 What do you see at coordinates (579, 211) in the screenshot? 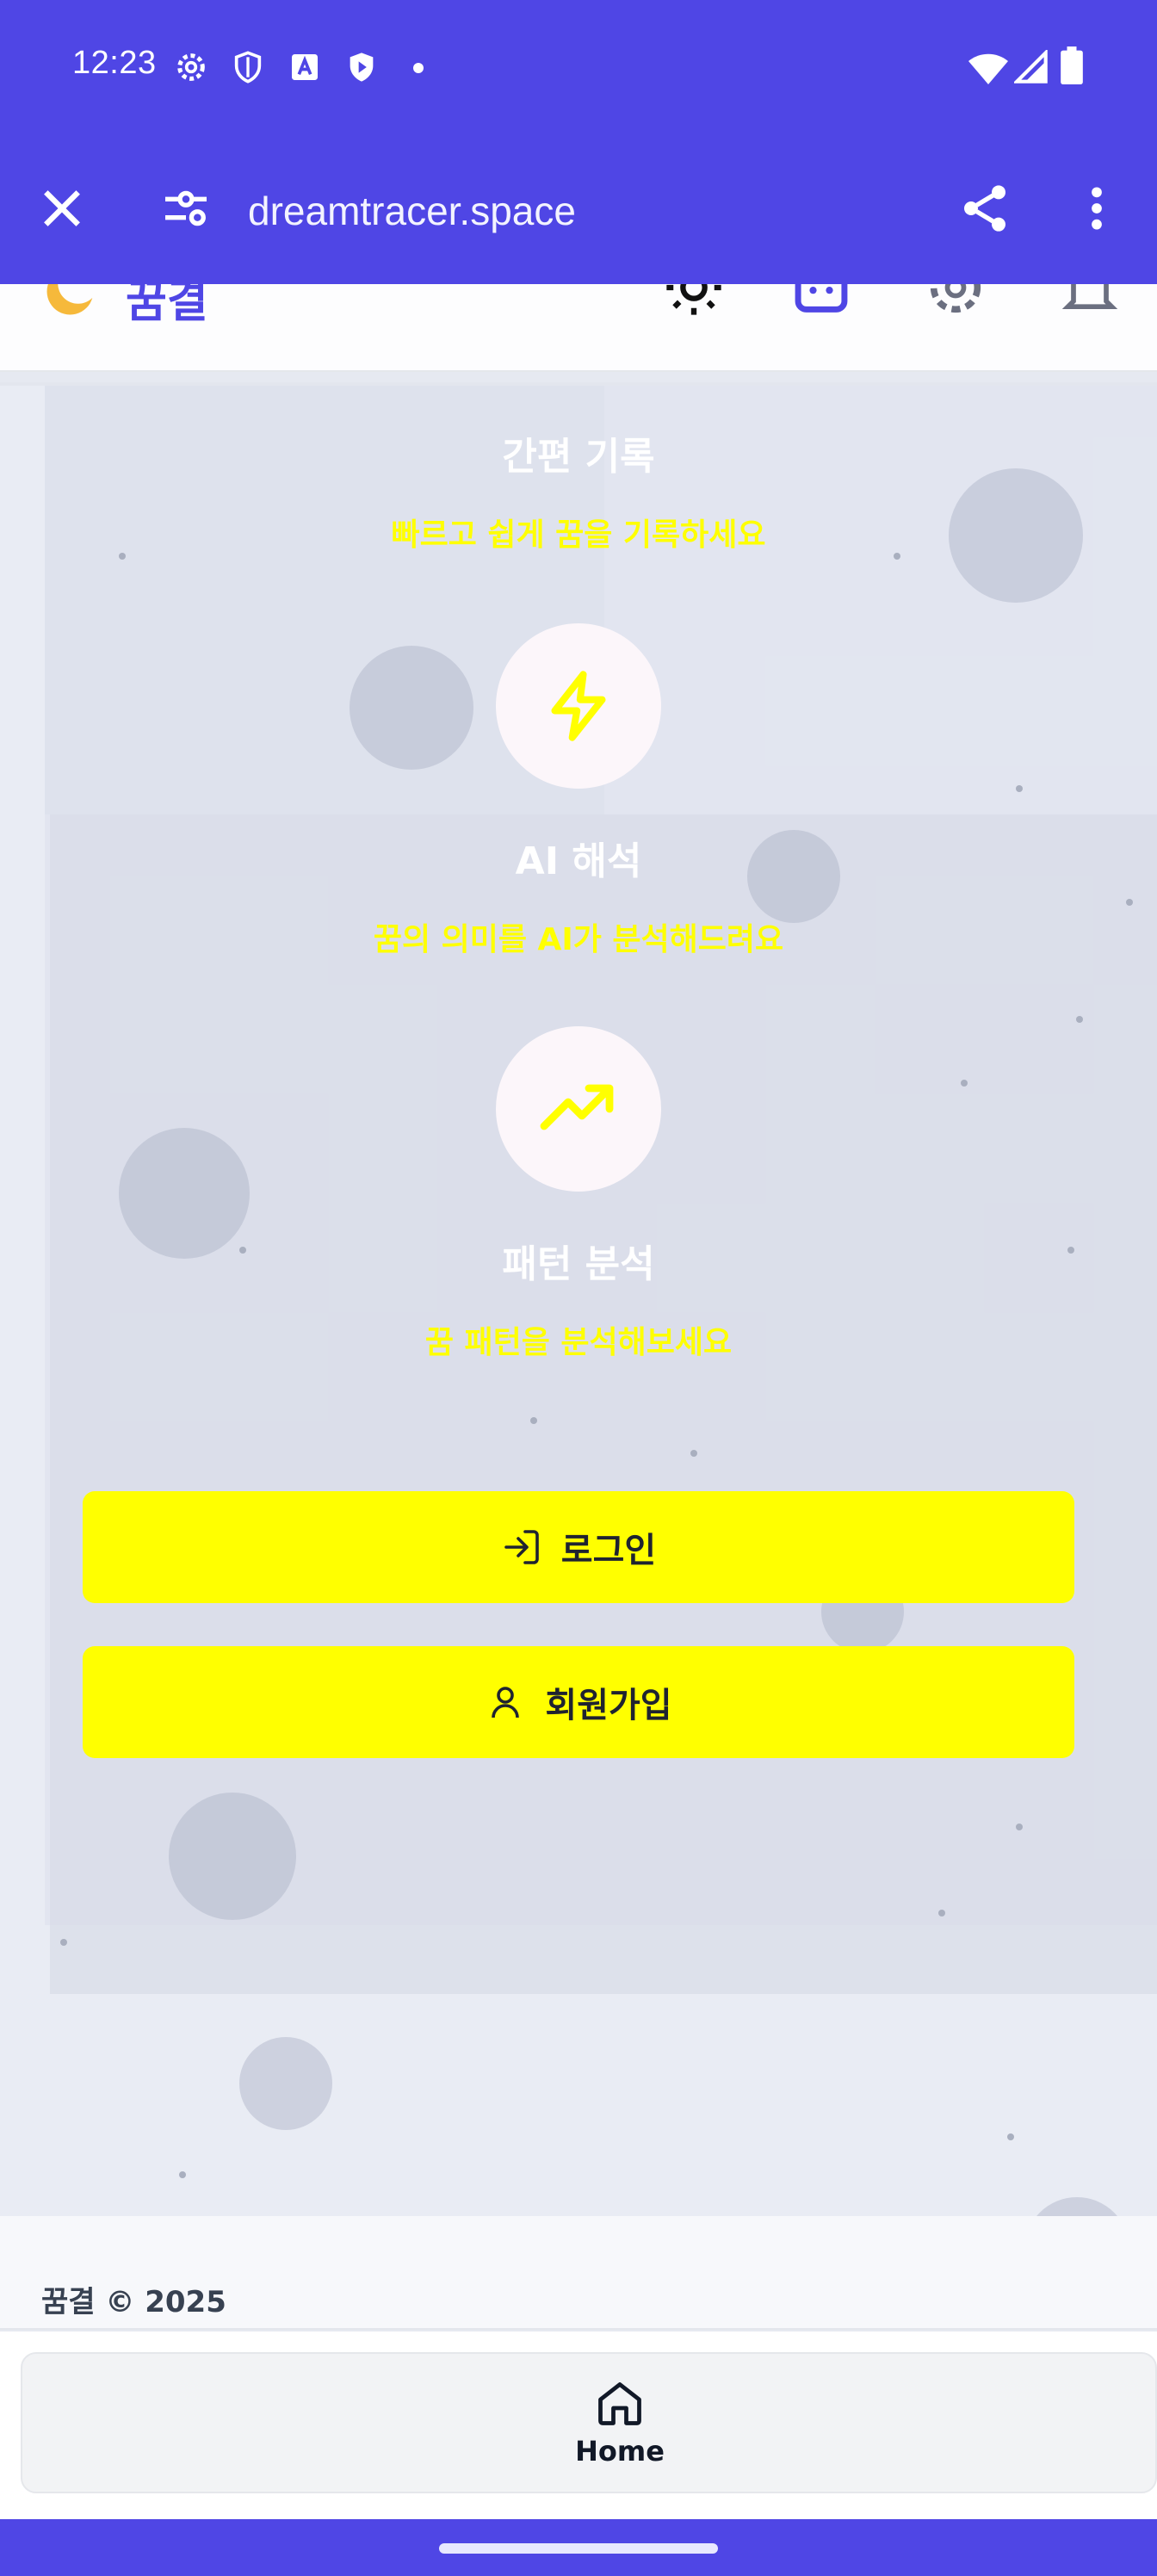
I see `browser-toolbar: dreamtracer.space` at bounding box center [579, 211].